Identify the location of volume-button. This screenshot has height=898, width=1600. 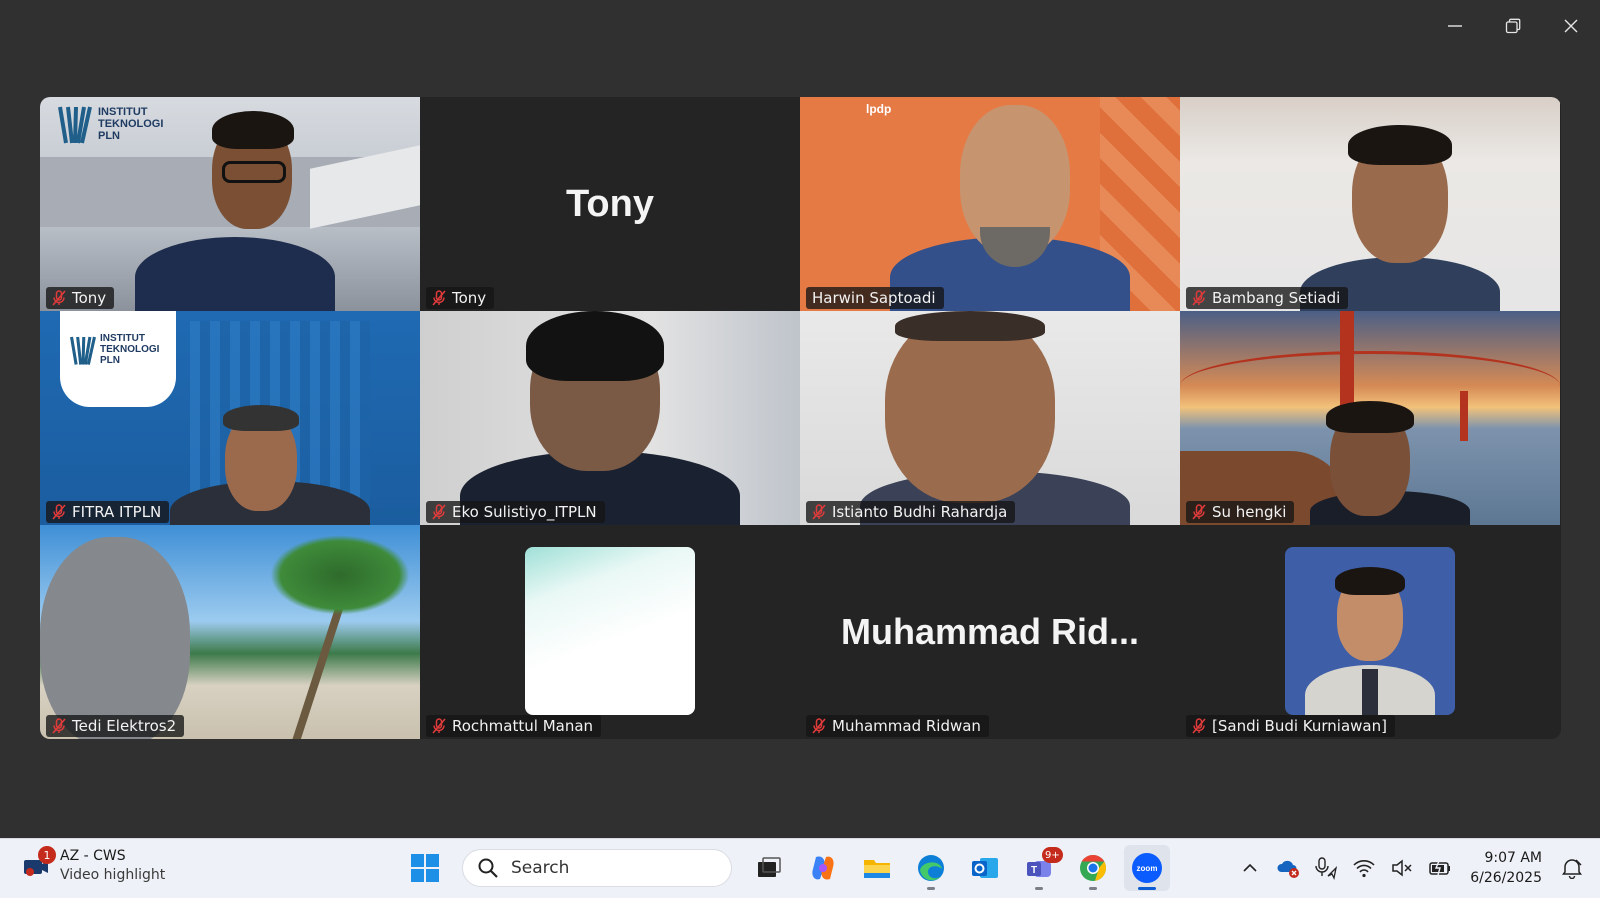
(1402, 868).